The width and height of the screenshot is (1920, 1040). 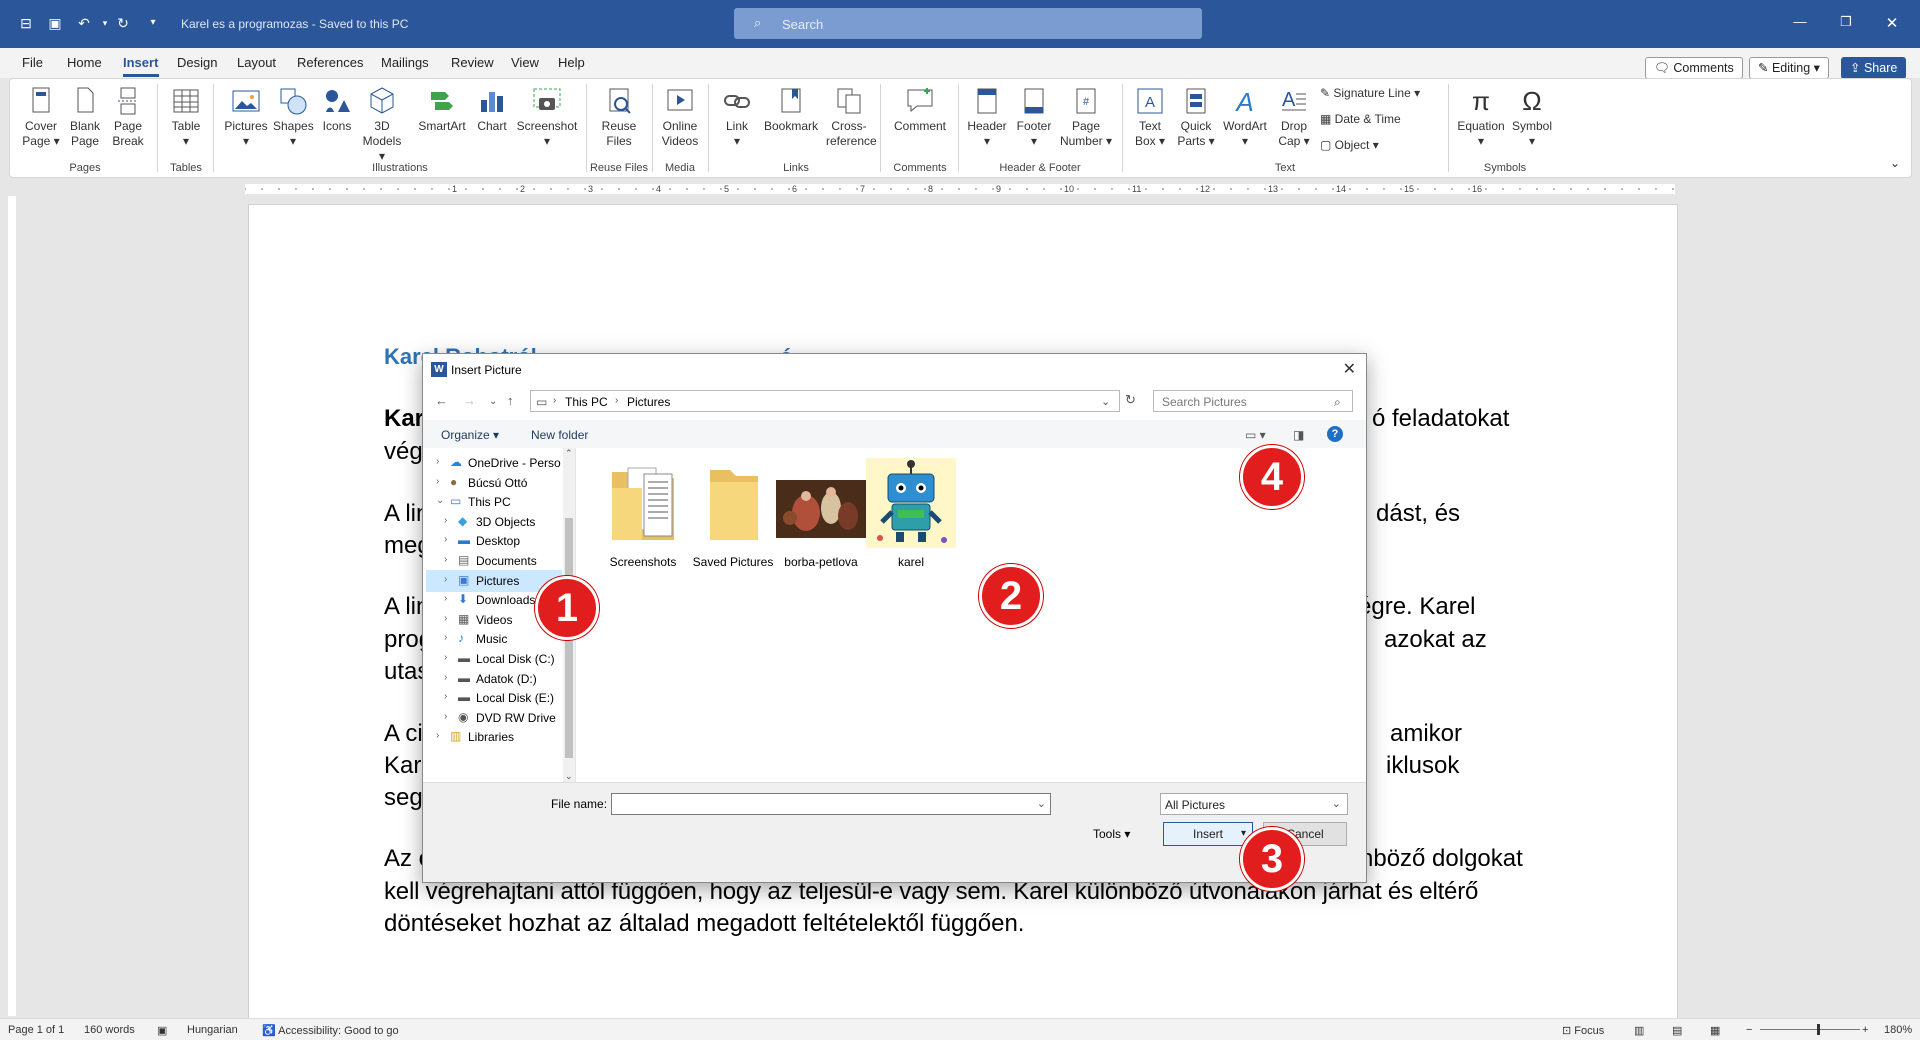 I want to click on word-count: 160 words, so click(x=109, y=1030).